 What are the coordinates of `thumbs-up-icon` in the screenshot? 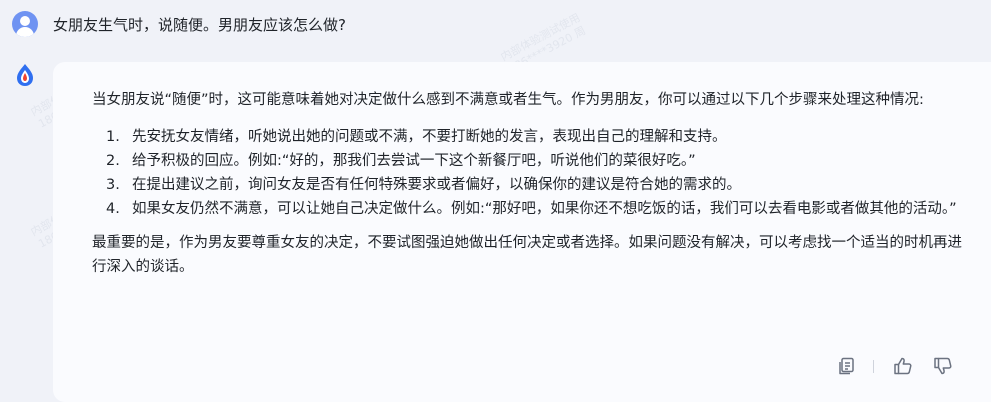 It's located at (903, 366).